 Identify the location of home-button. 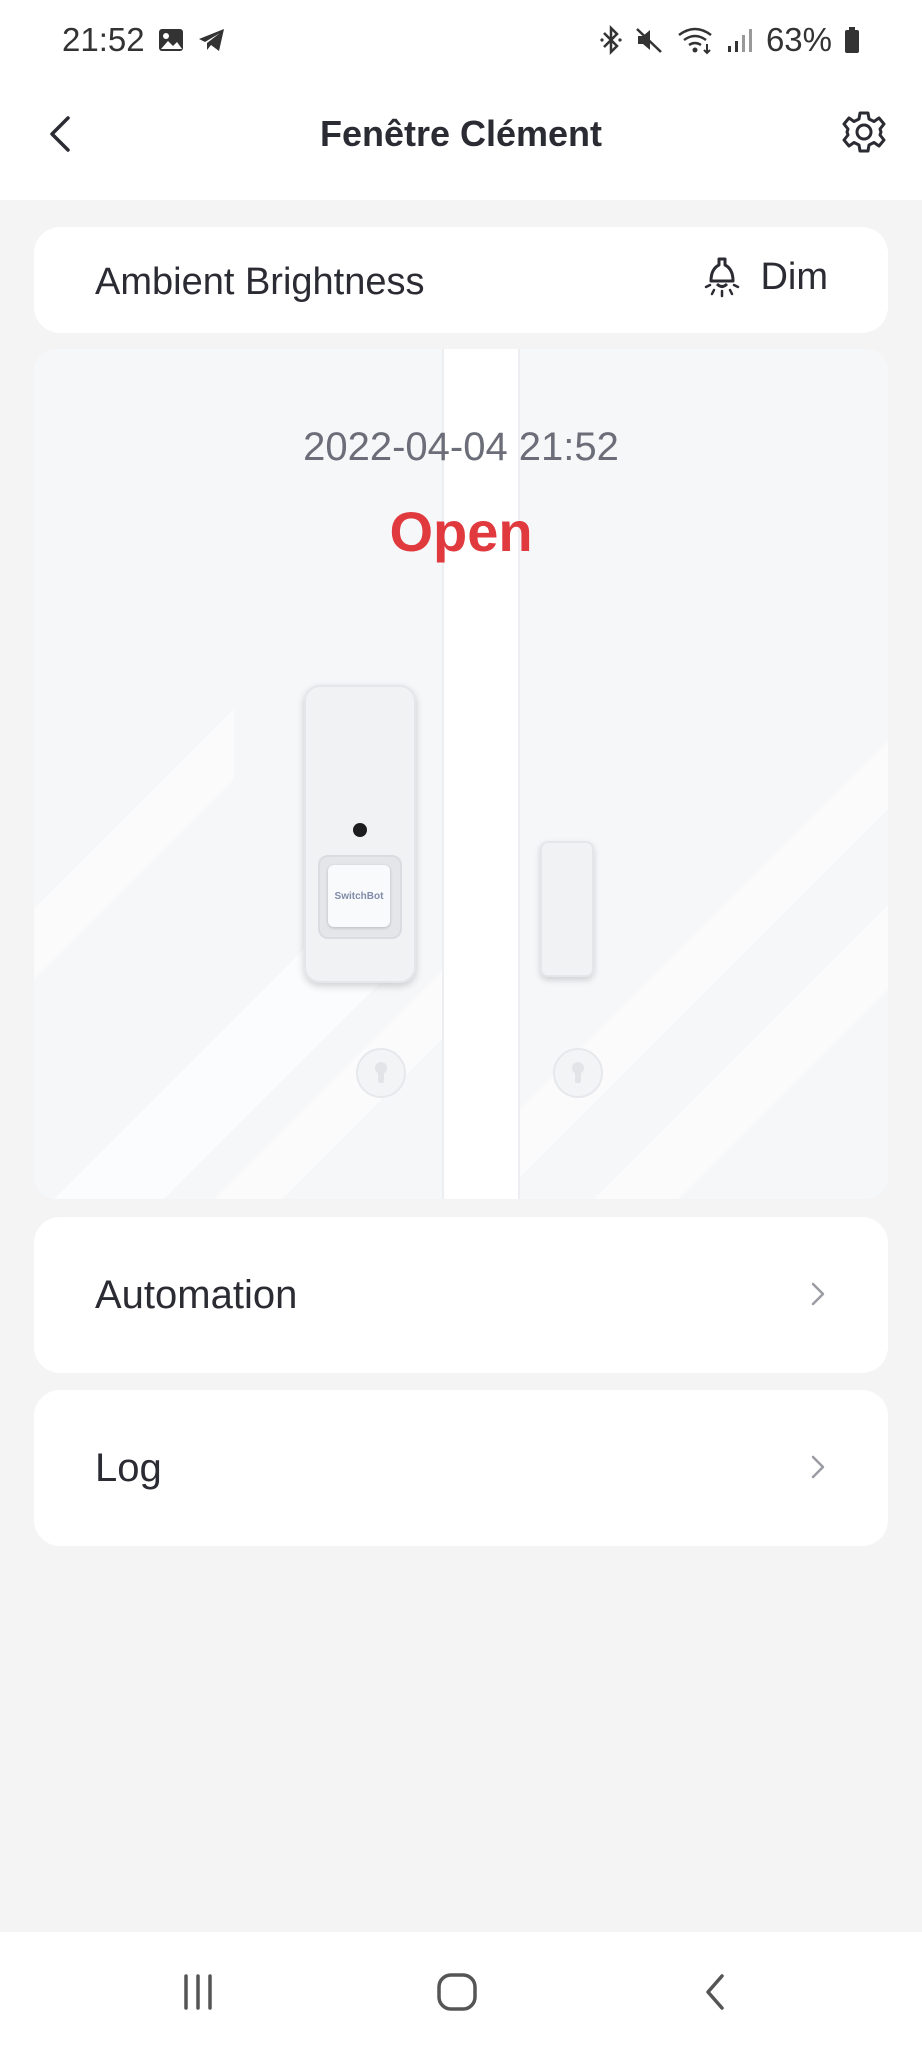
(457, 1992).